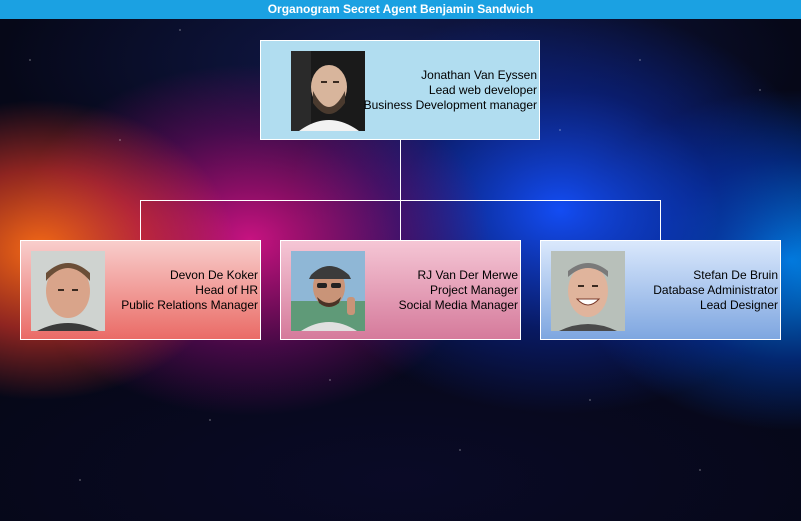  Describe the element at coordinates (735, 275) in the screenshot. I see `stefan-name: Stefan De Bruin` at that location.